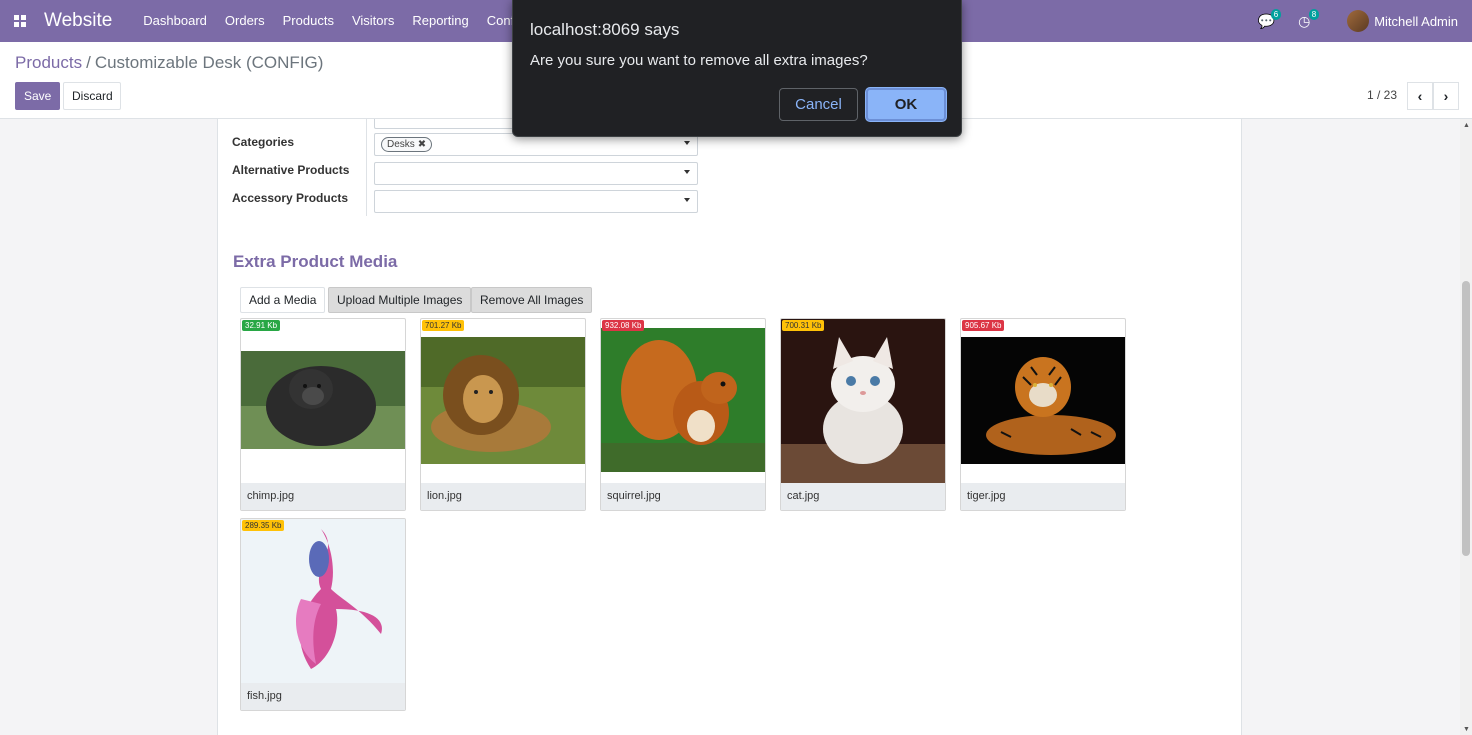 The height and width of the screenshot is (735, 1472). What do you see at coordinates (863, 401) in the screenshot?
I see `kitten-image` at bounding box center [863, 401].